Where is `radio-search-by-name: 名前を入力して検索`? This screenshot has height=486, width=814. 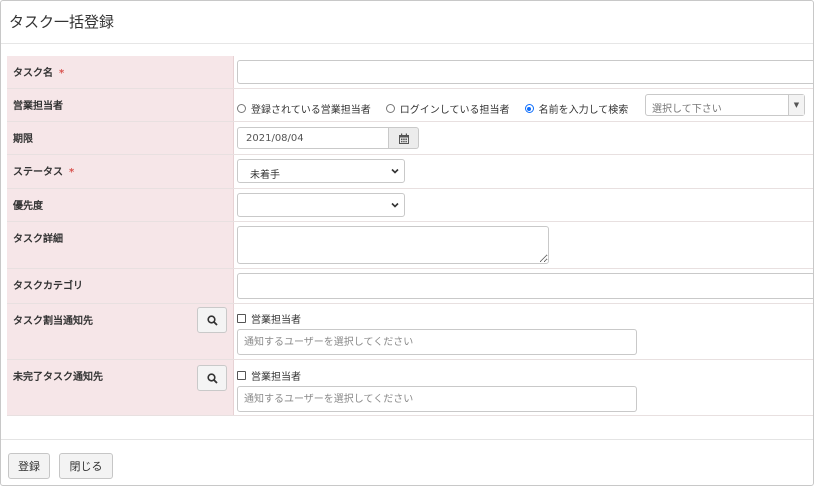
radio-search-by-name: 名前を入力して検索 is located at coordinates (576, 108).